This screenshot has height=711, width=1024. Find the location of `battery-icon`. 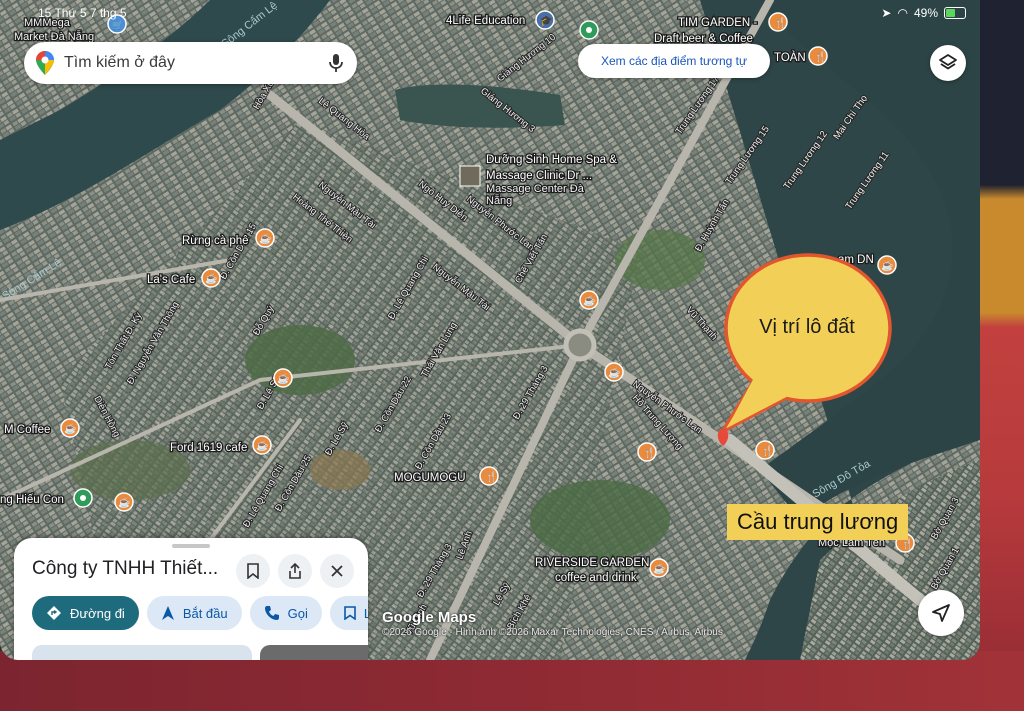

battery-icon is located at coordinates (955, 13).